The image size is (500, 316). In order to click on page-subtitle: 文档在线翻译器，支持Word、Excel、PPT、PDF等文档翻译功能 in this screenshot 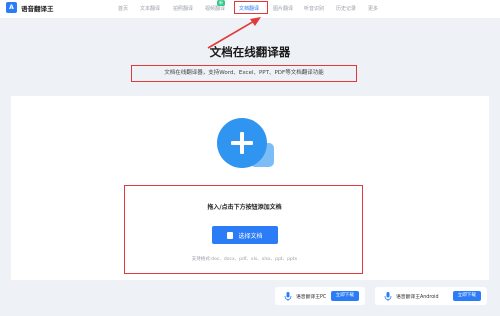, I will do `click(244, 73)`.